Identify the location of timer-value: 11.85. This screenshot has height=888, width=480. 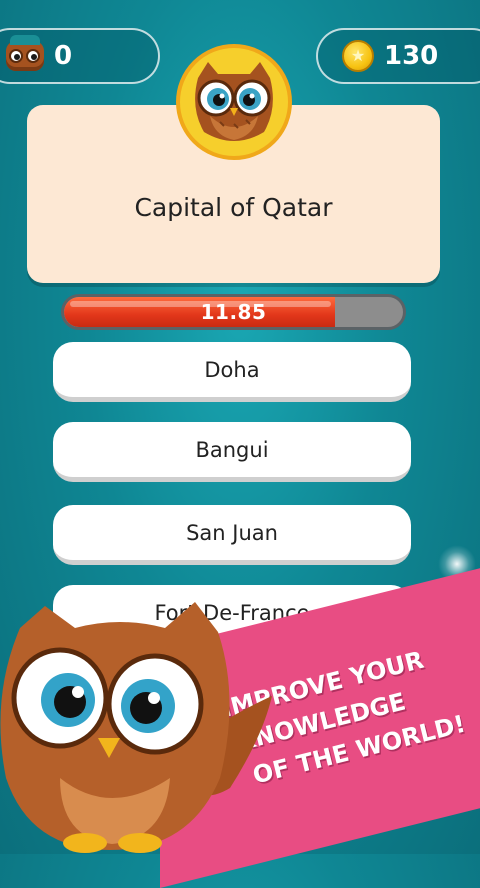
(233, 312).